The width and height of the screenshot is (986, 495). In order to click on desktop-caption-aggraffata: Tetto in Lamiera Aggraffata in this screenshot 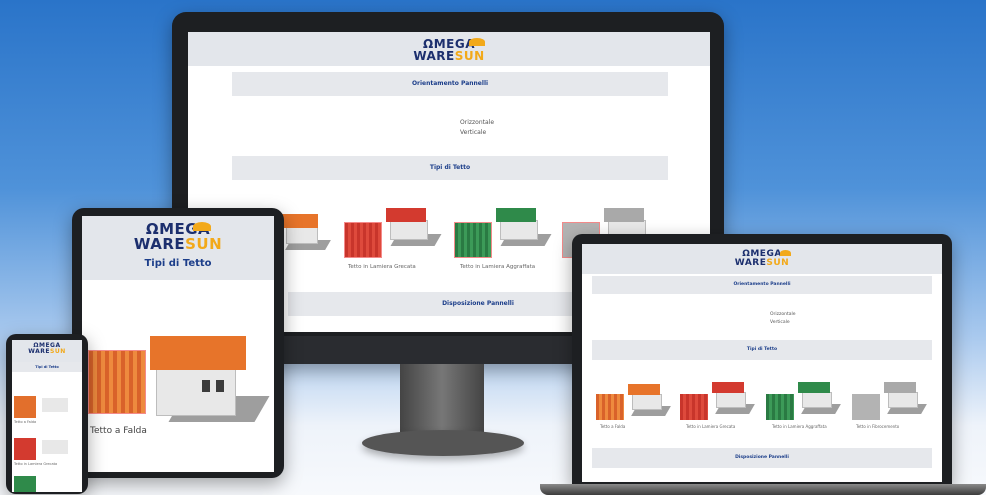, I will do `click(498, 267)`.